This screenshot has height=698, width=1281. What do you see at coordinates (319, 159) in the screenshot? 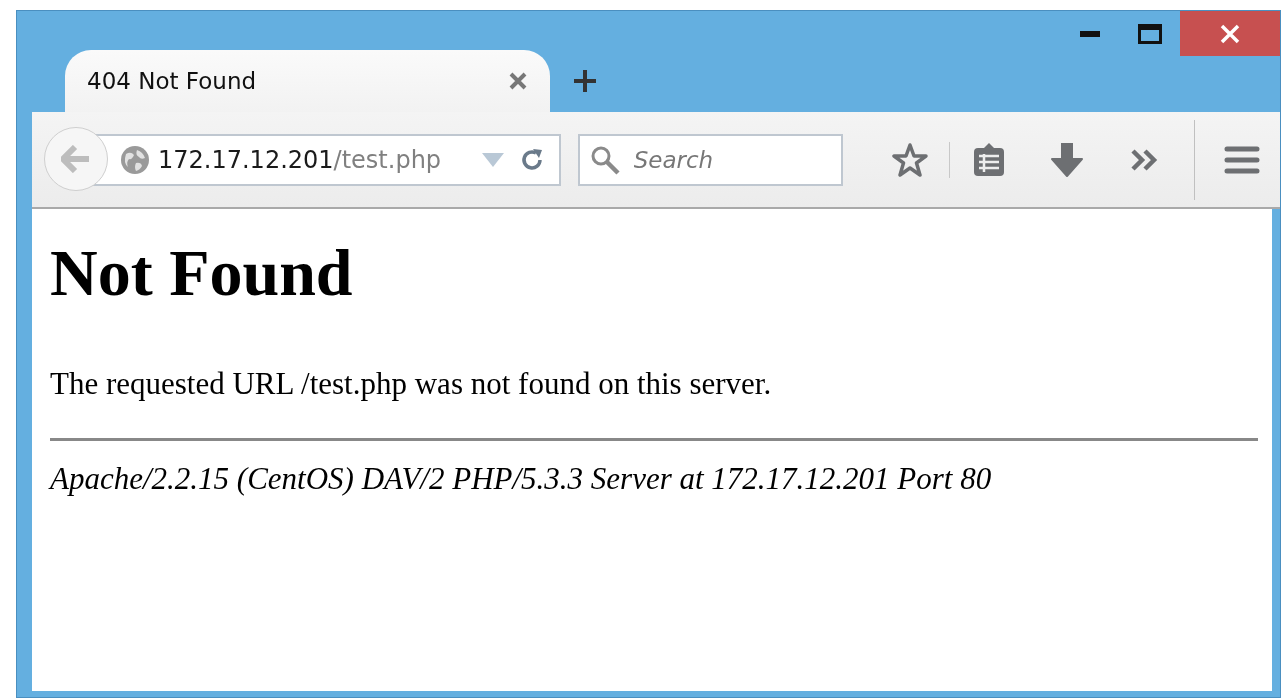
I see `url-text: 172.17.12.201/test.php` at bounding box center [319, 159].